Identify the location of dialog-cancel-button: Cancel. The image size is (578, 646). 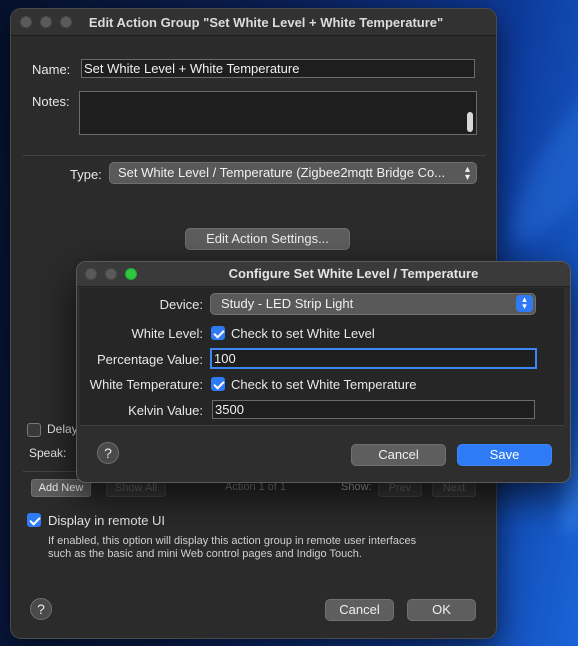
(398, 455).